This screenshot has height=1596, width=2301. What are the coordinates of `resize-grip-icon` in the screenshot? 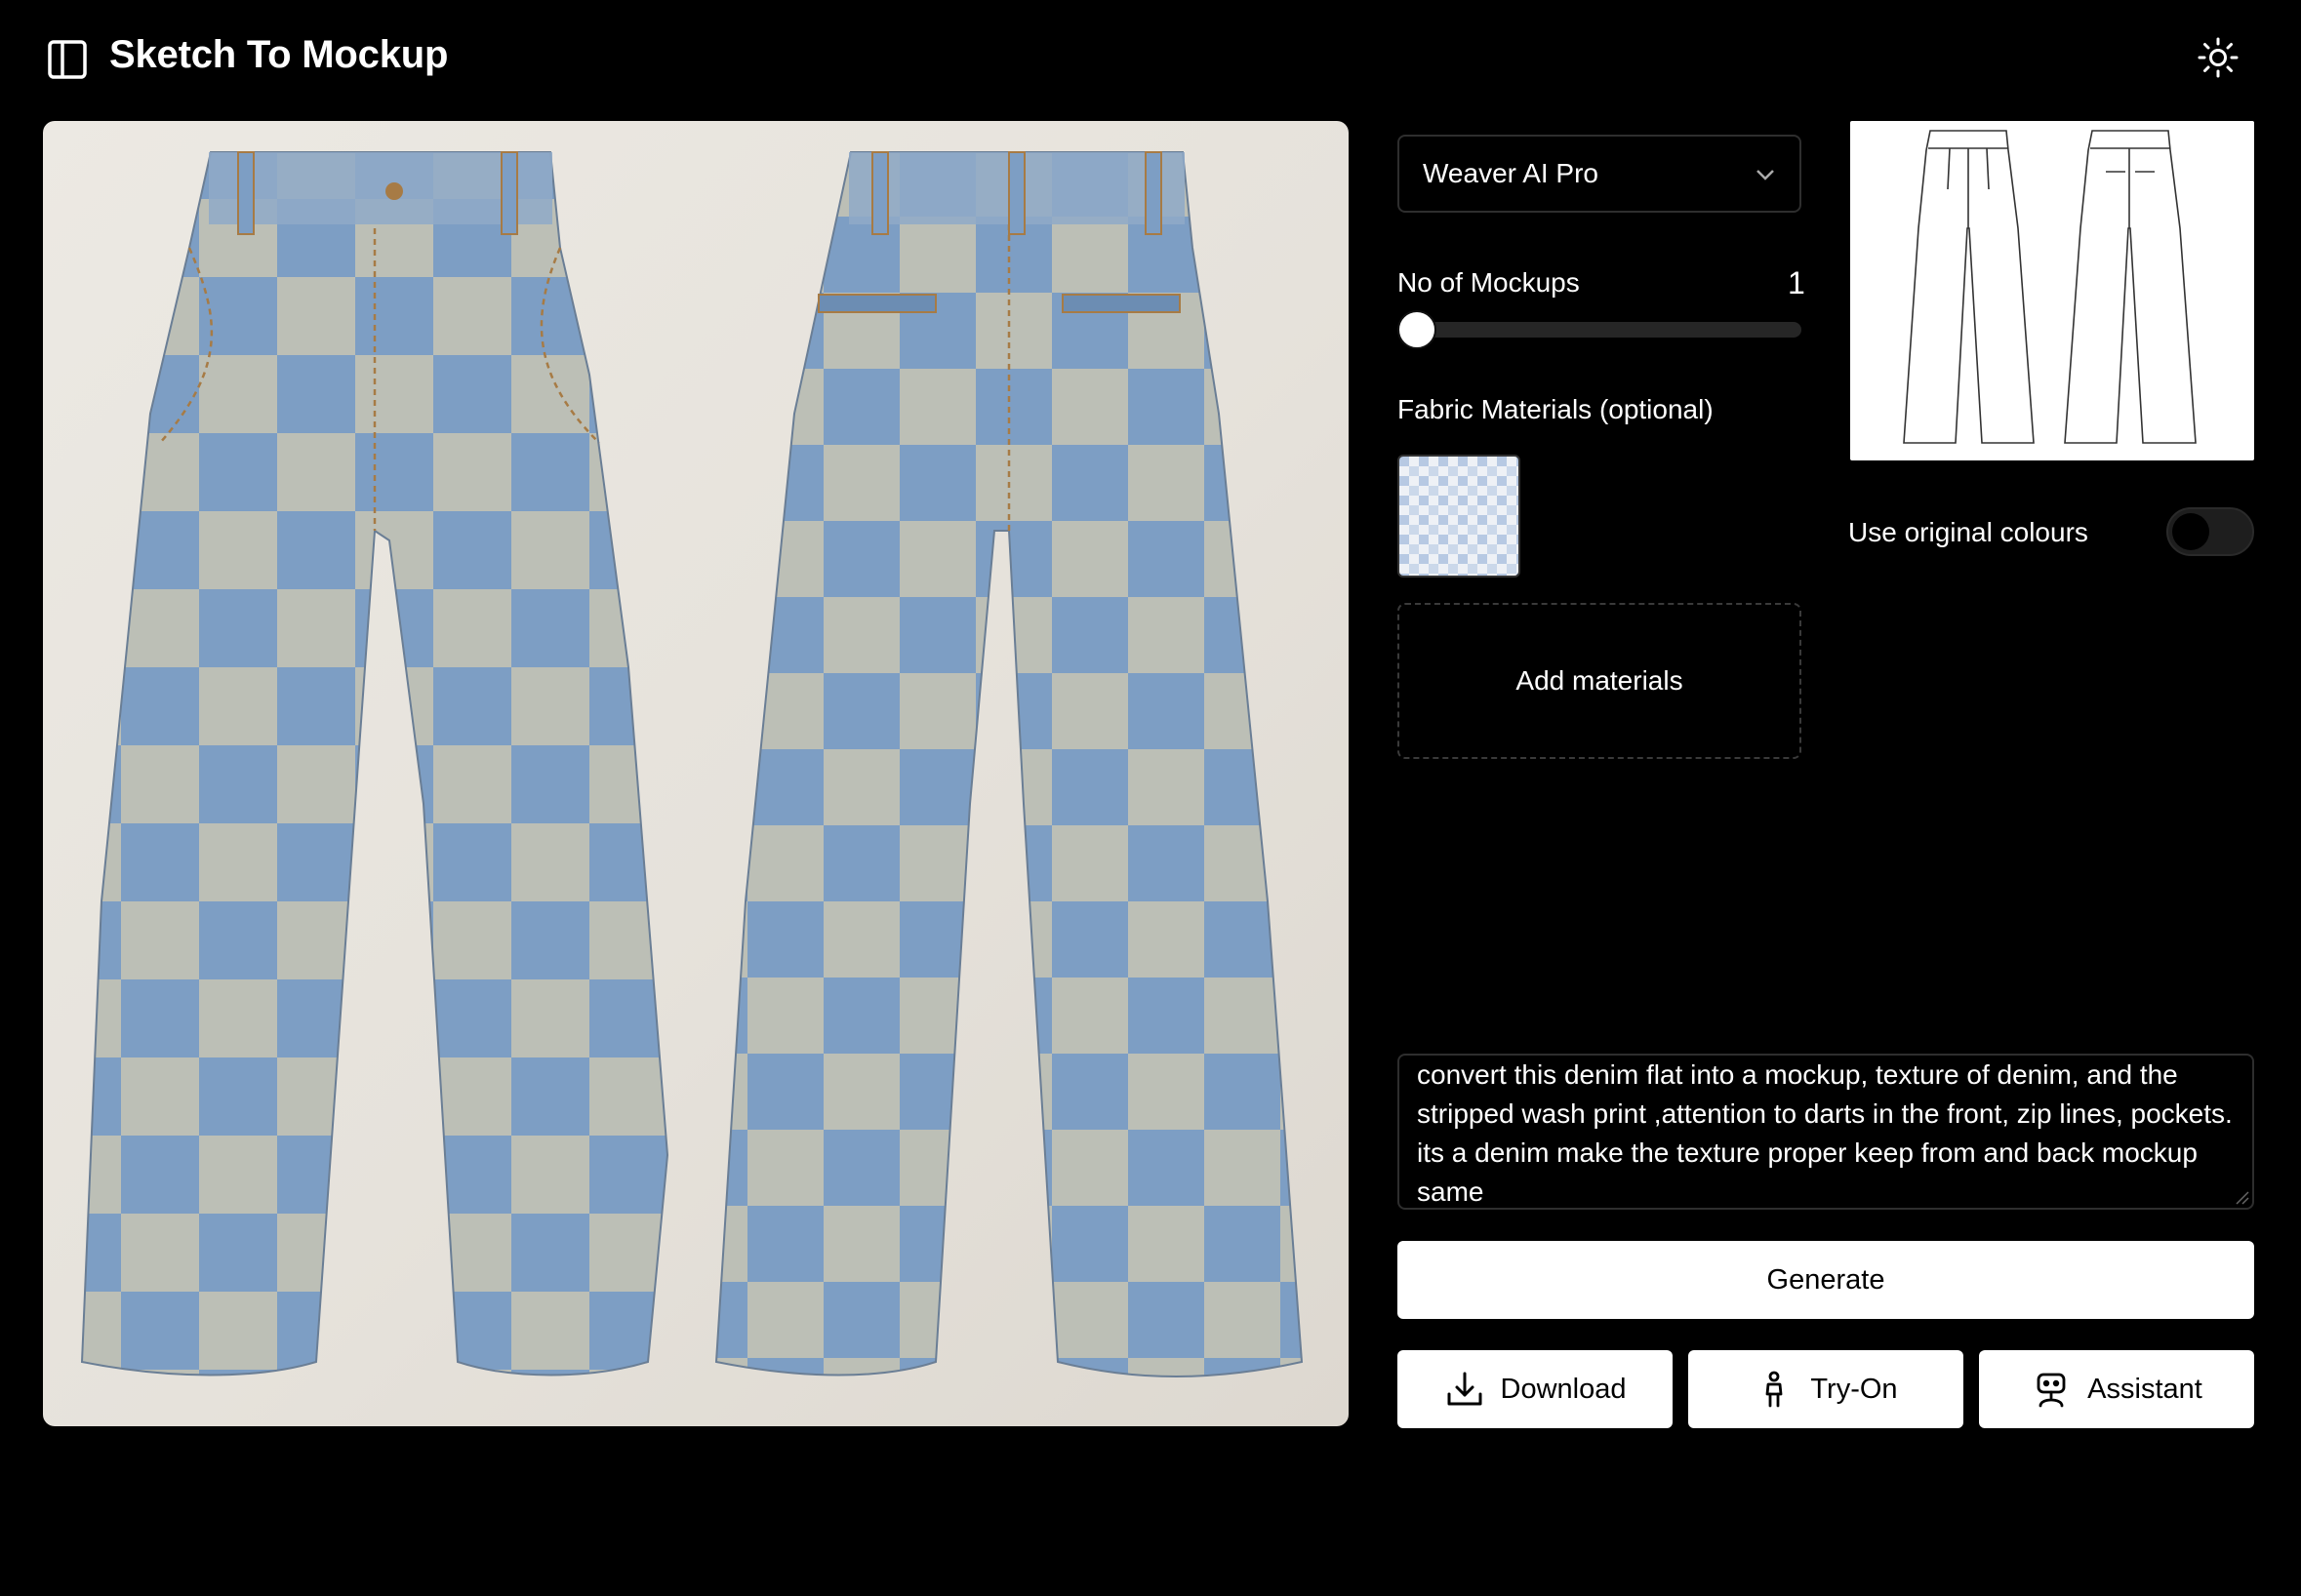 It's located at (2242, 1198).